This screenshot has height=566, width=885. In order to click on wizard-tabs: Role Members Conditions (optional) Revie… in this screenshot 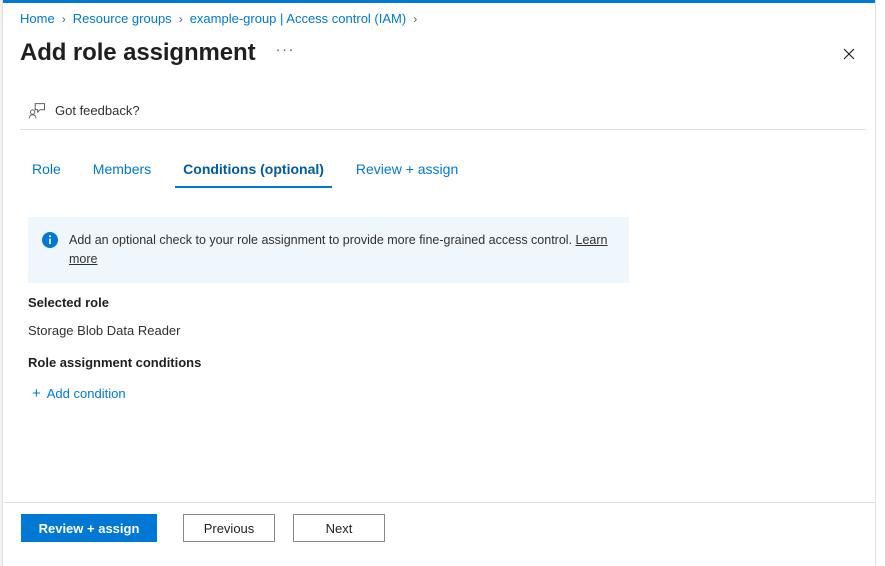, I will do `click(245, 172)`.